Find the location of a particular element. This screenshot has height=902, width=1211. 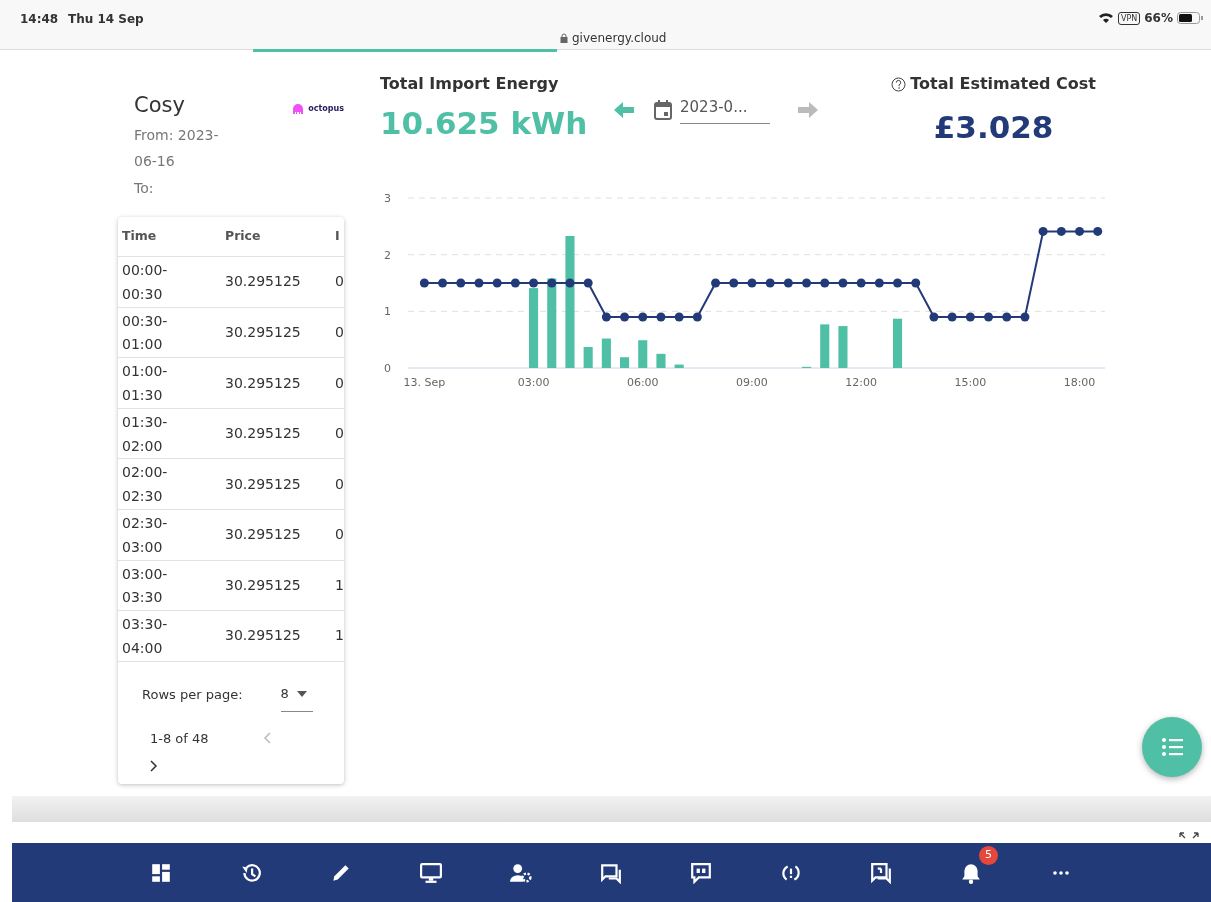

table-cell-text: 02:00-02:30 is located at coordinates (145, 485).